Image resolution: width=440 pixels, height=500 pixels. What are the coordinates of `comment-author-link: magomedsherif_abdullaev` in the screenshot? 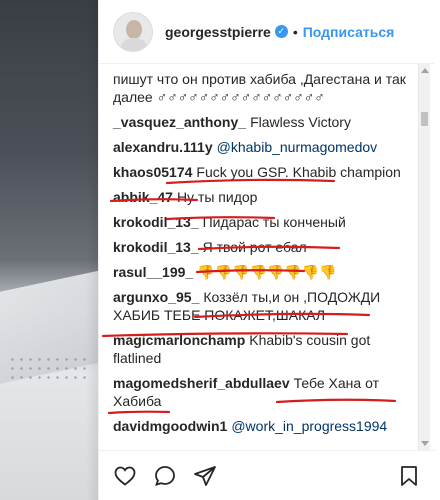 It's located at (201, 383).